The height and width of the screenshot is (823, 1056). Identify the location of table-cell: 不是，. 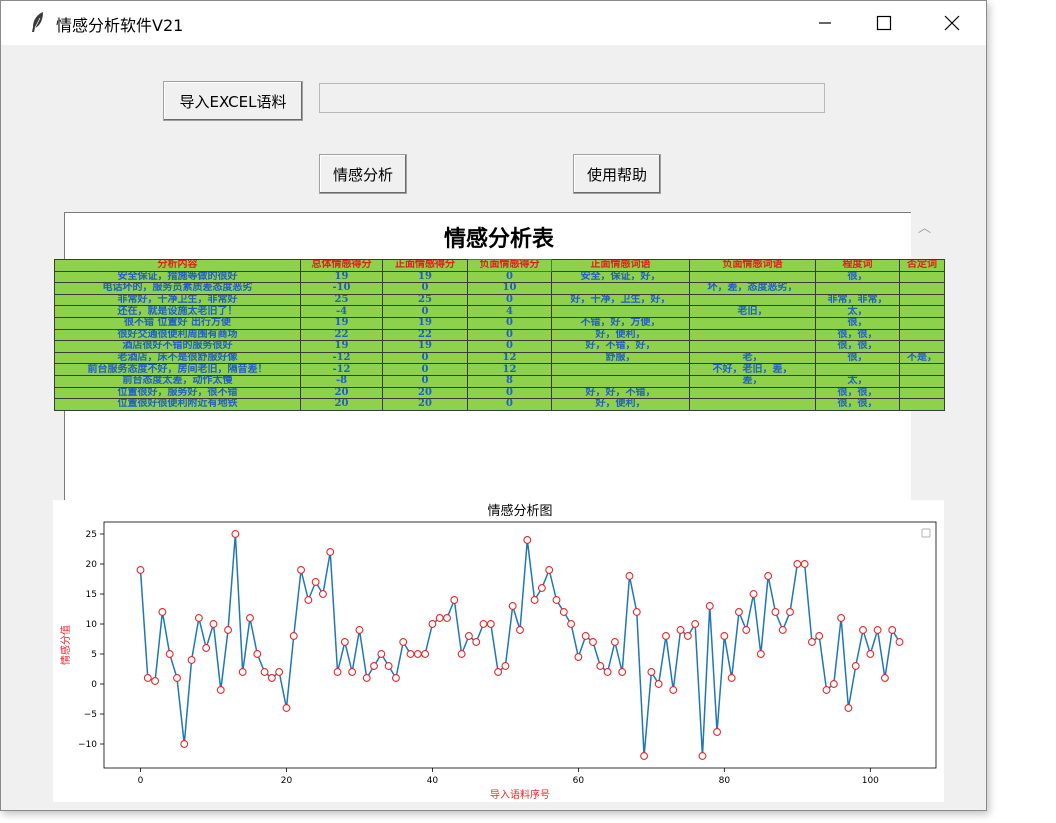
(922, 358).